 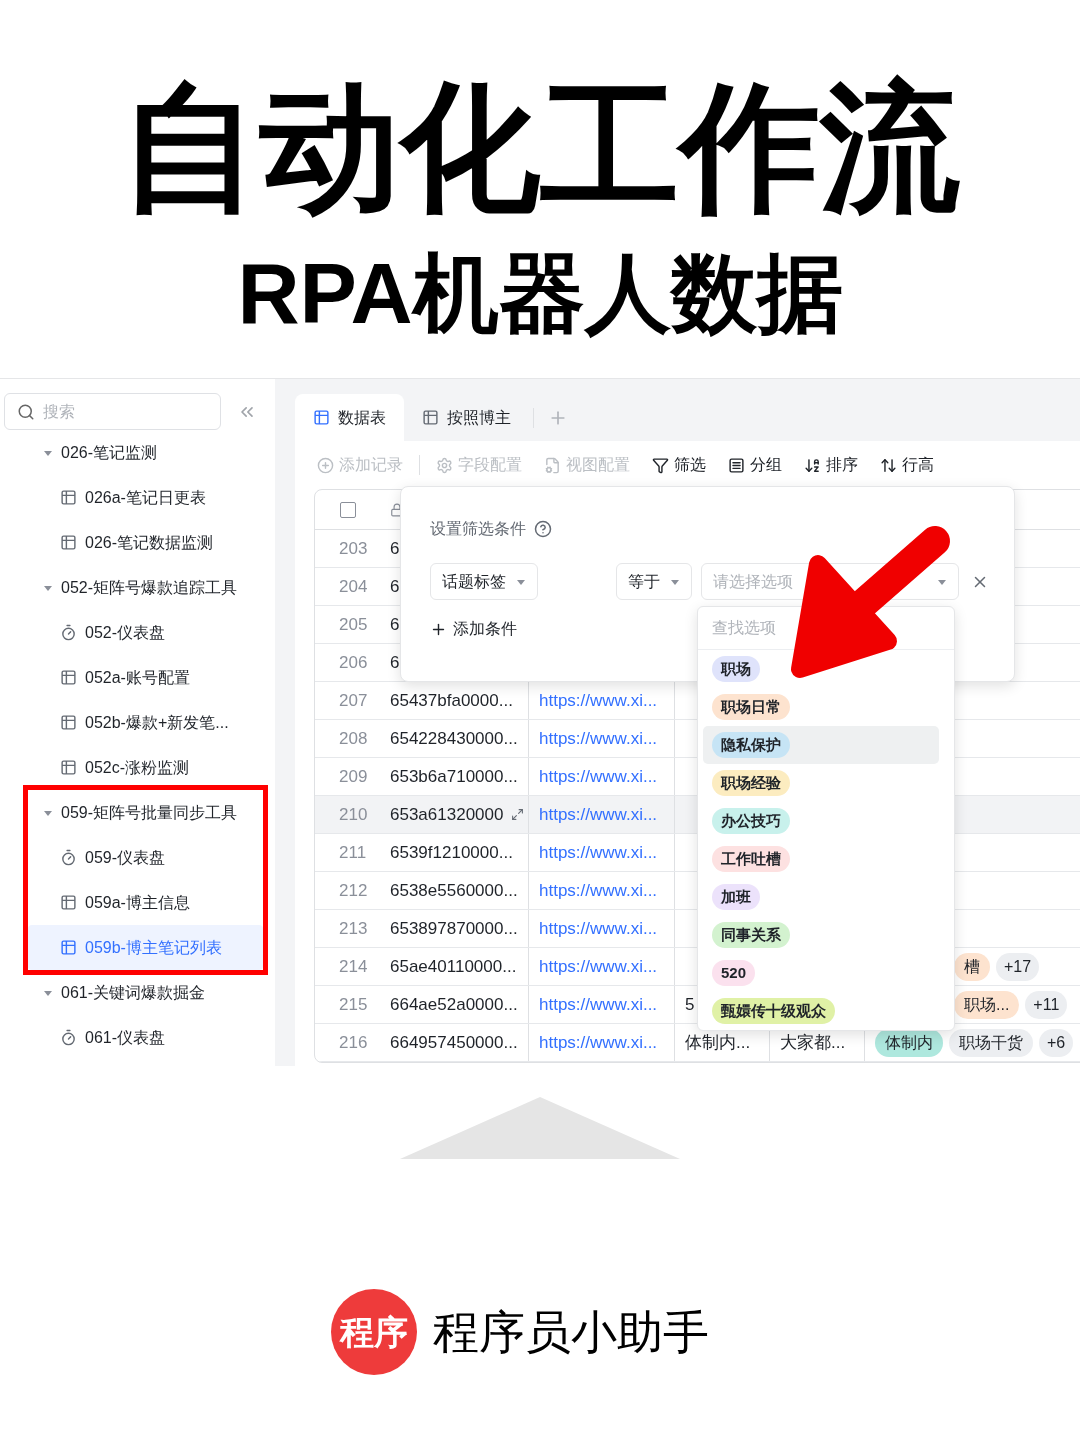 What do you see at coordinates (353, 624) in the screenshot?
I see `row-number: 205` at bounding box center [353, 624].